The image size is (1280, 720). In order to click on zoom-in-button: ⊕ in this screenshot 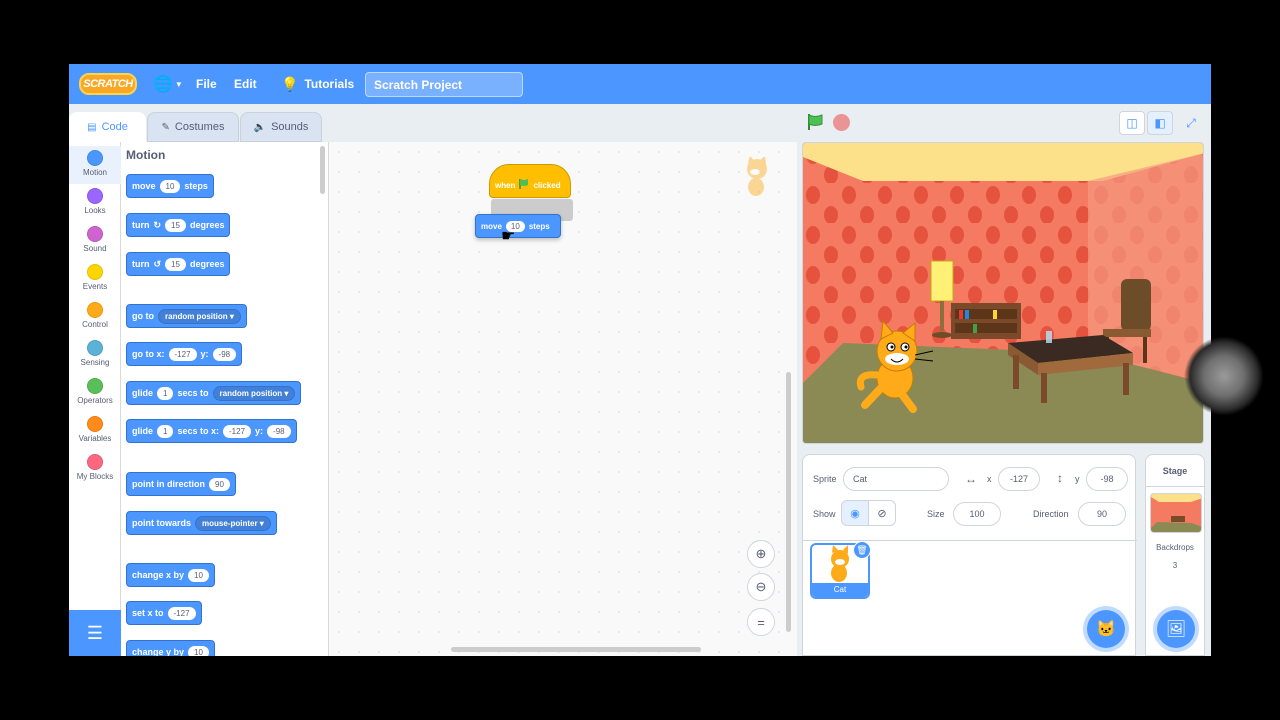, I will do `click(761, 554)`.